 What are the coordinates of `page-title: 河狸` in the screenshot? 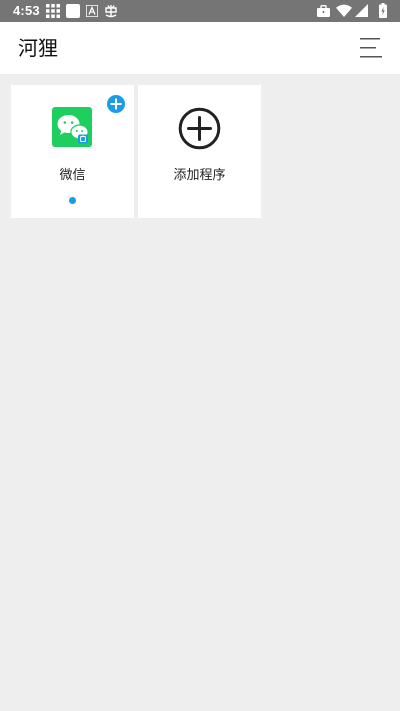 It's located at (38, 48).